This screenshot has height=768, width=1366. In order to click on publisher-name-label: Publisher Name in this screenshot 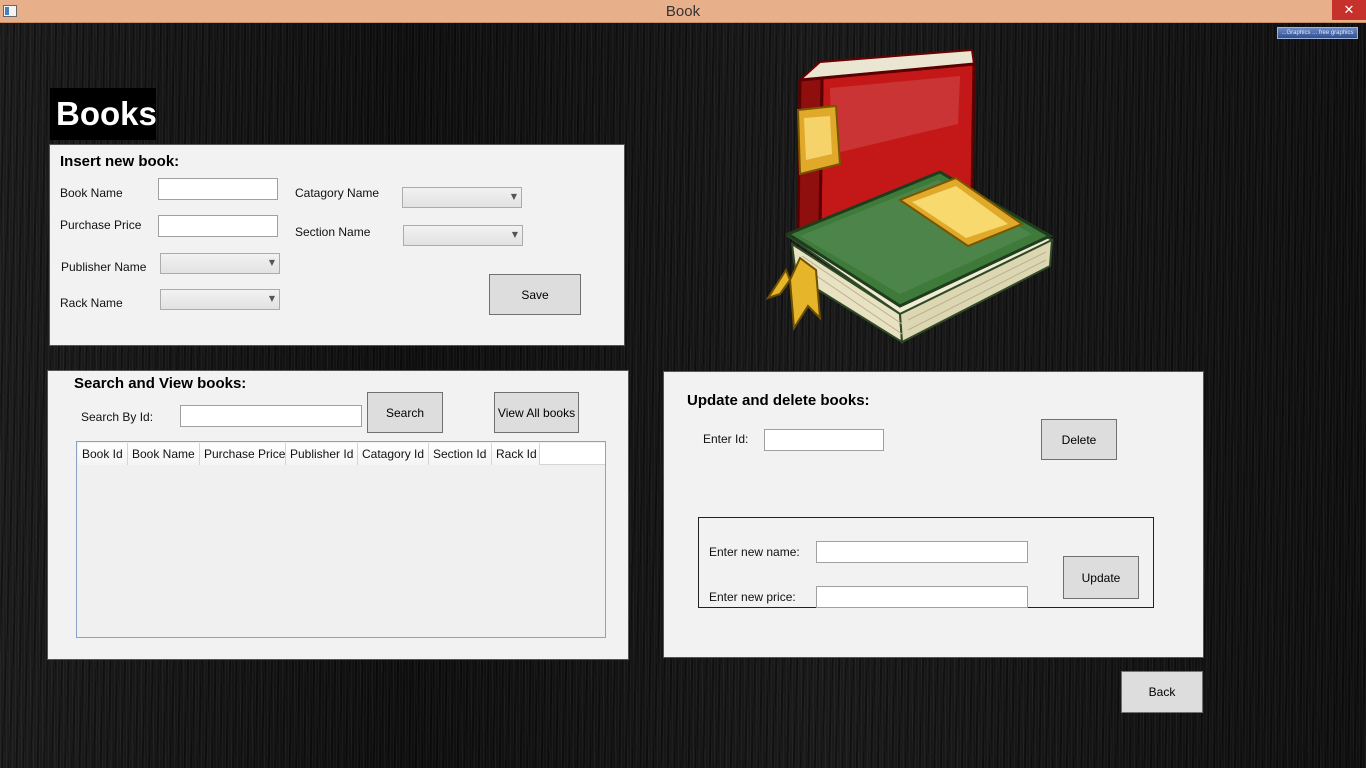, I will do `click(104, 267)`.